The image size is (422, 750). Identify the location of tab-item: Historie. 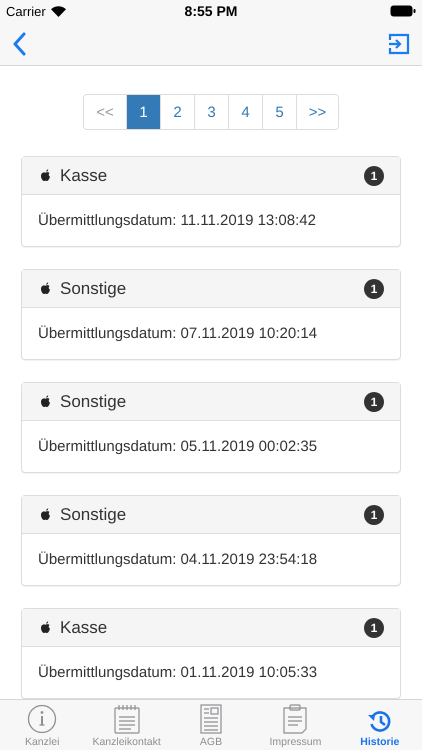
(380, 725).